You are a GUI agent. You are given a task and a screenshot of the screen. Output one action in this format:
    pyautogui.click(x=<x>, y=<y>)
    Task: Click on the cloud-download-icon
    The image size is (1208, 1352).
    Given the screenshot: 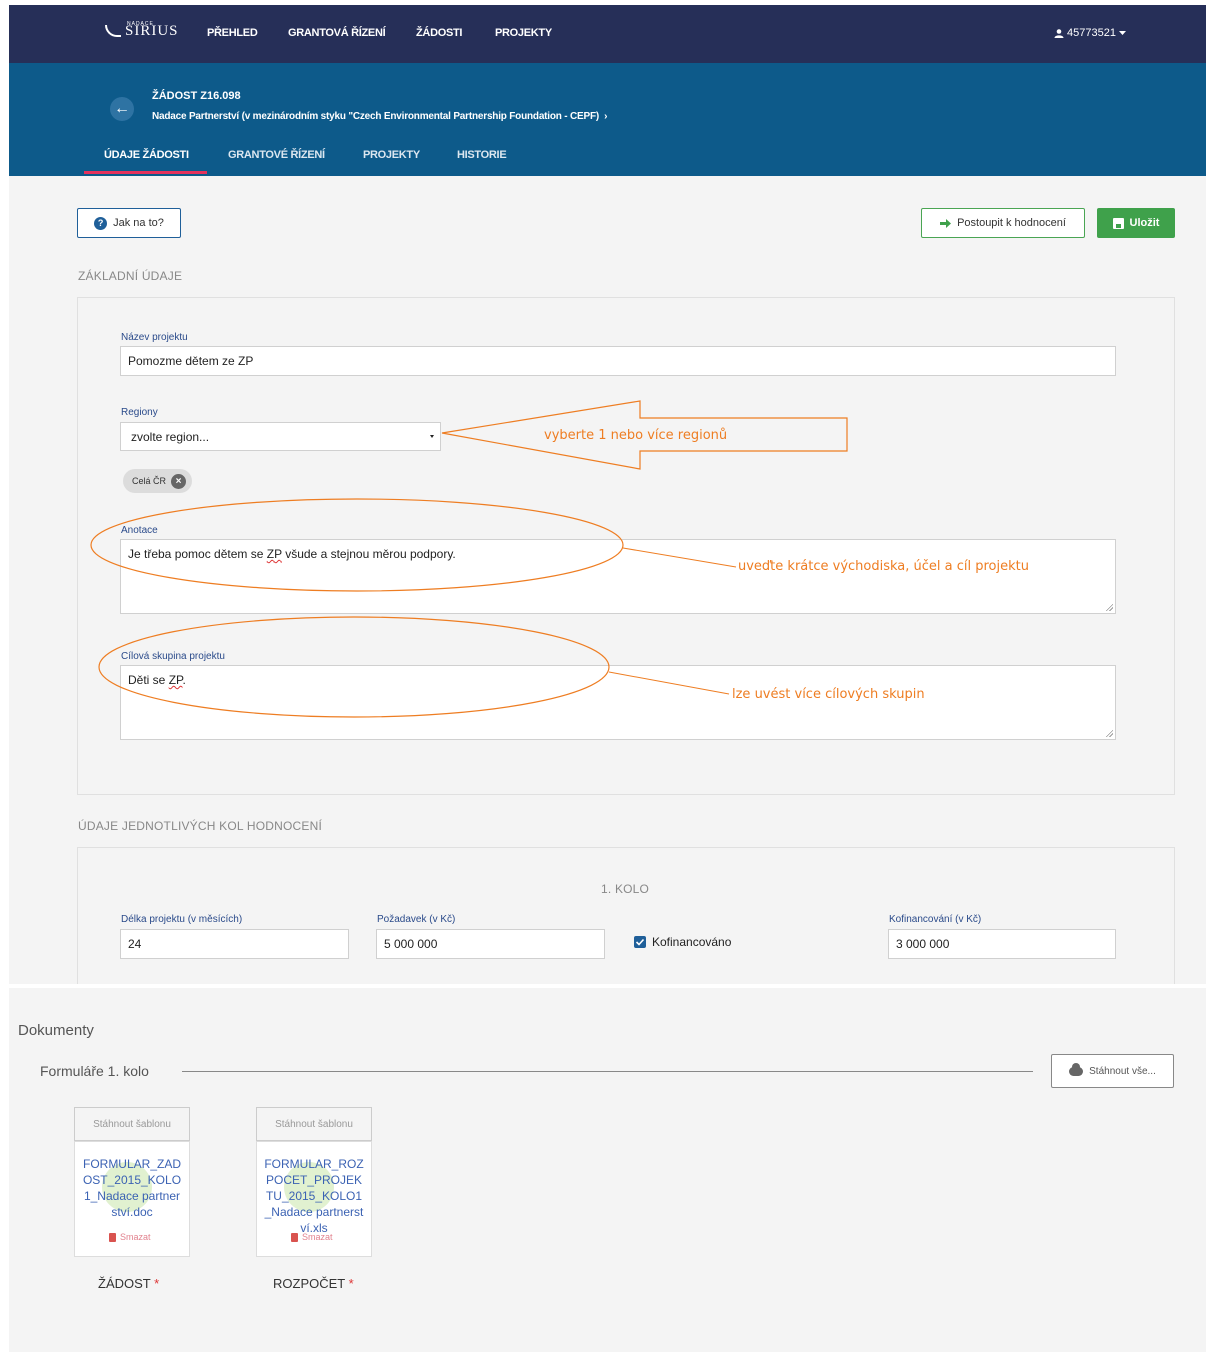 What is the action you would take?
    pyautogui.click(x=1076, y=1069)
    